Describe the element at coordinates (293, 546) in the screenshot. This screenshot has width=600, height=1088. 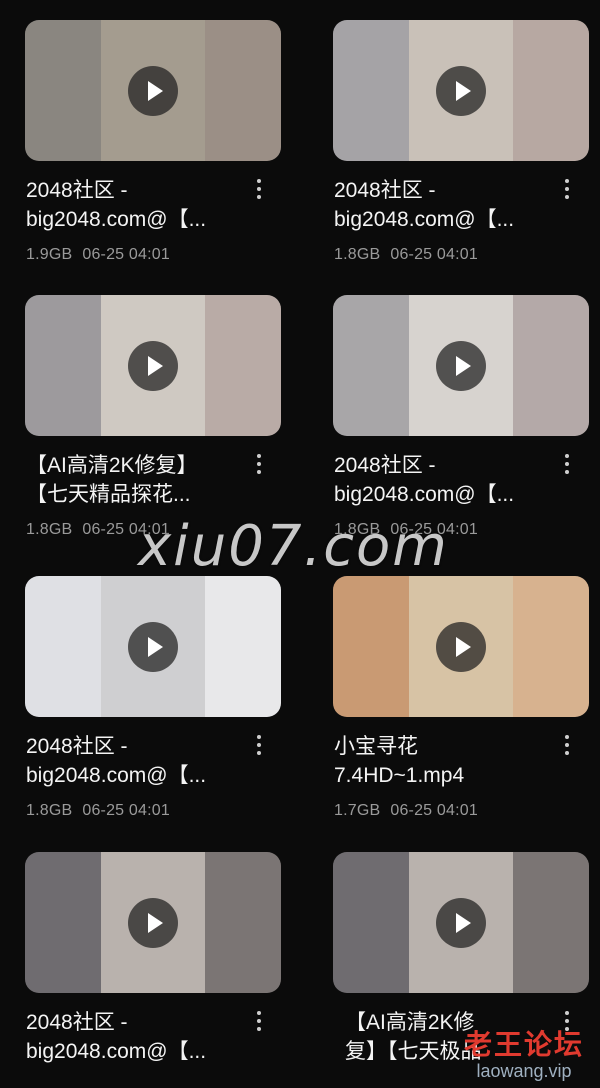
I see `site-watermark: xiu07.com` at that location.